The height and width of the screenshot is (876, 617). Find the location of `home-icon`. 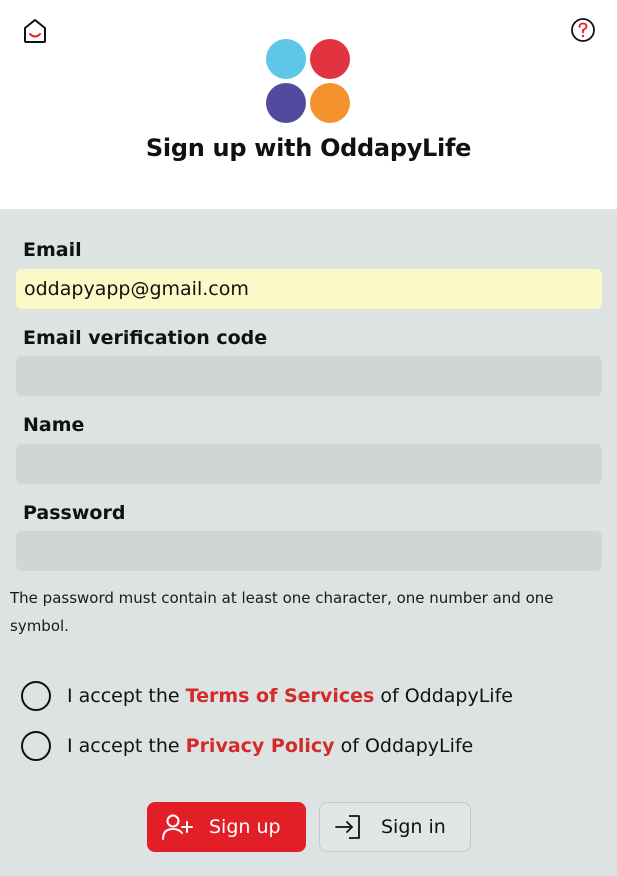

home-icon is located at coordinates (35, 31).